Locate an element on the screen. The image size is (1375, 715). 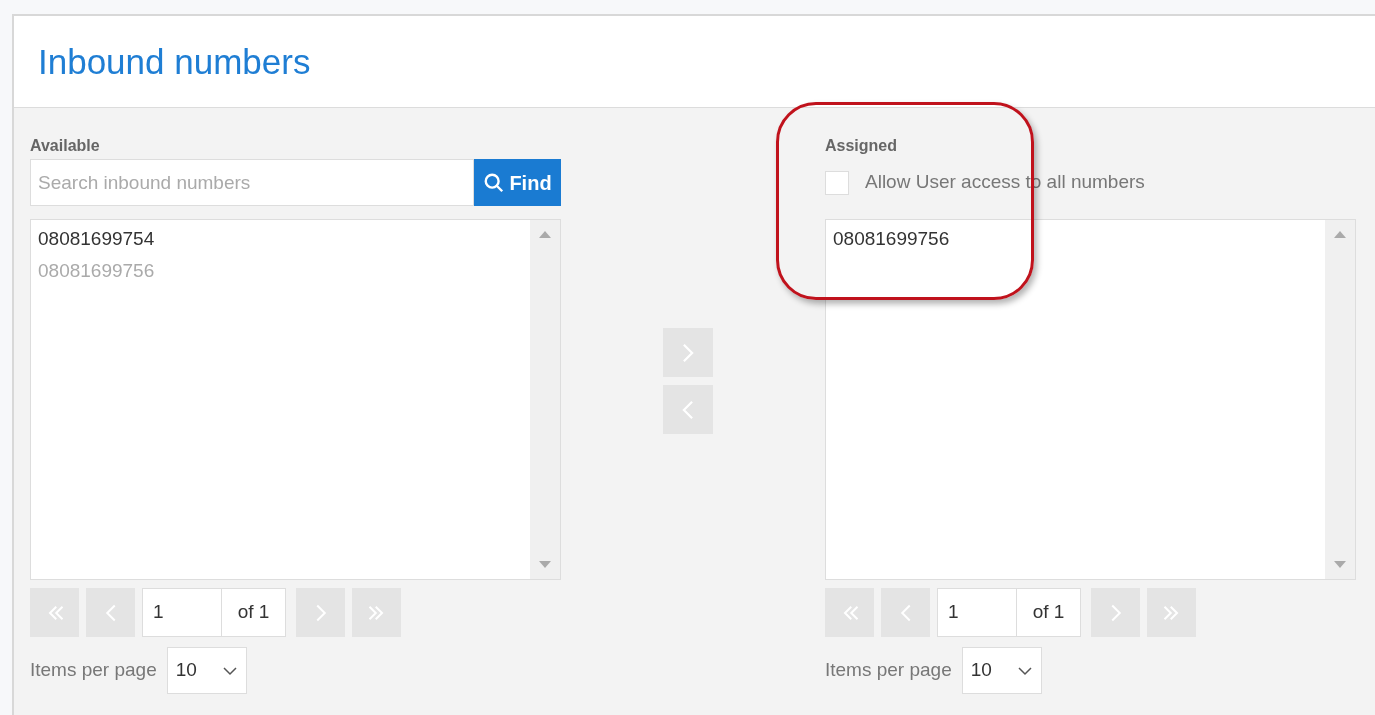
search-icon is located at coordinates (494, 182).